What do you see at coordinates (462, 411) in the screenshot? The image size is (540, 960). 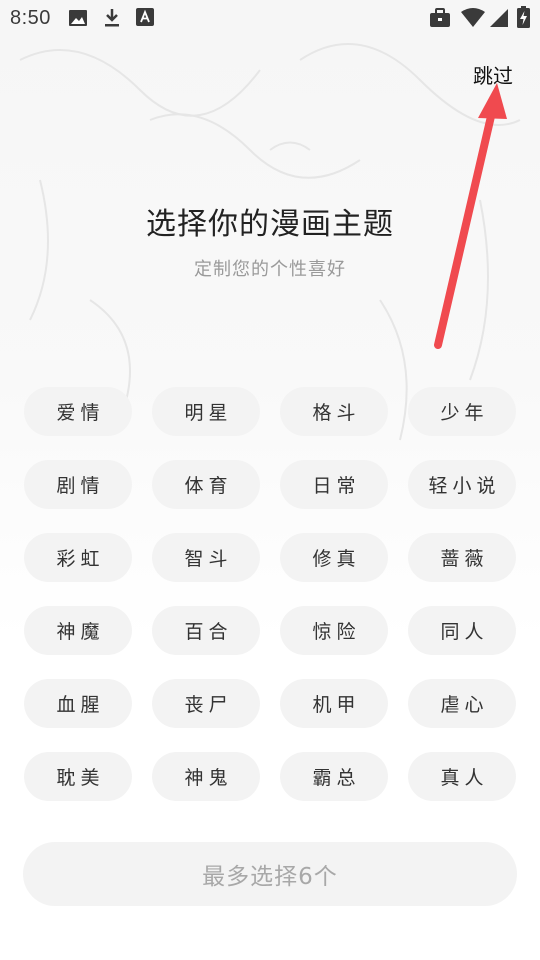 I see `theme-chip: 少年` at bounding box center [462, 411].